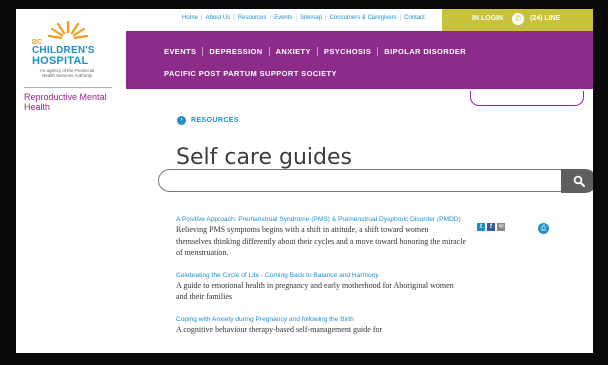  Describe the element at coordinates (292, 51) in the screenshot. I see `menu-item-anxiety: ANXIETY` at that location.